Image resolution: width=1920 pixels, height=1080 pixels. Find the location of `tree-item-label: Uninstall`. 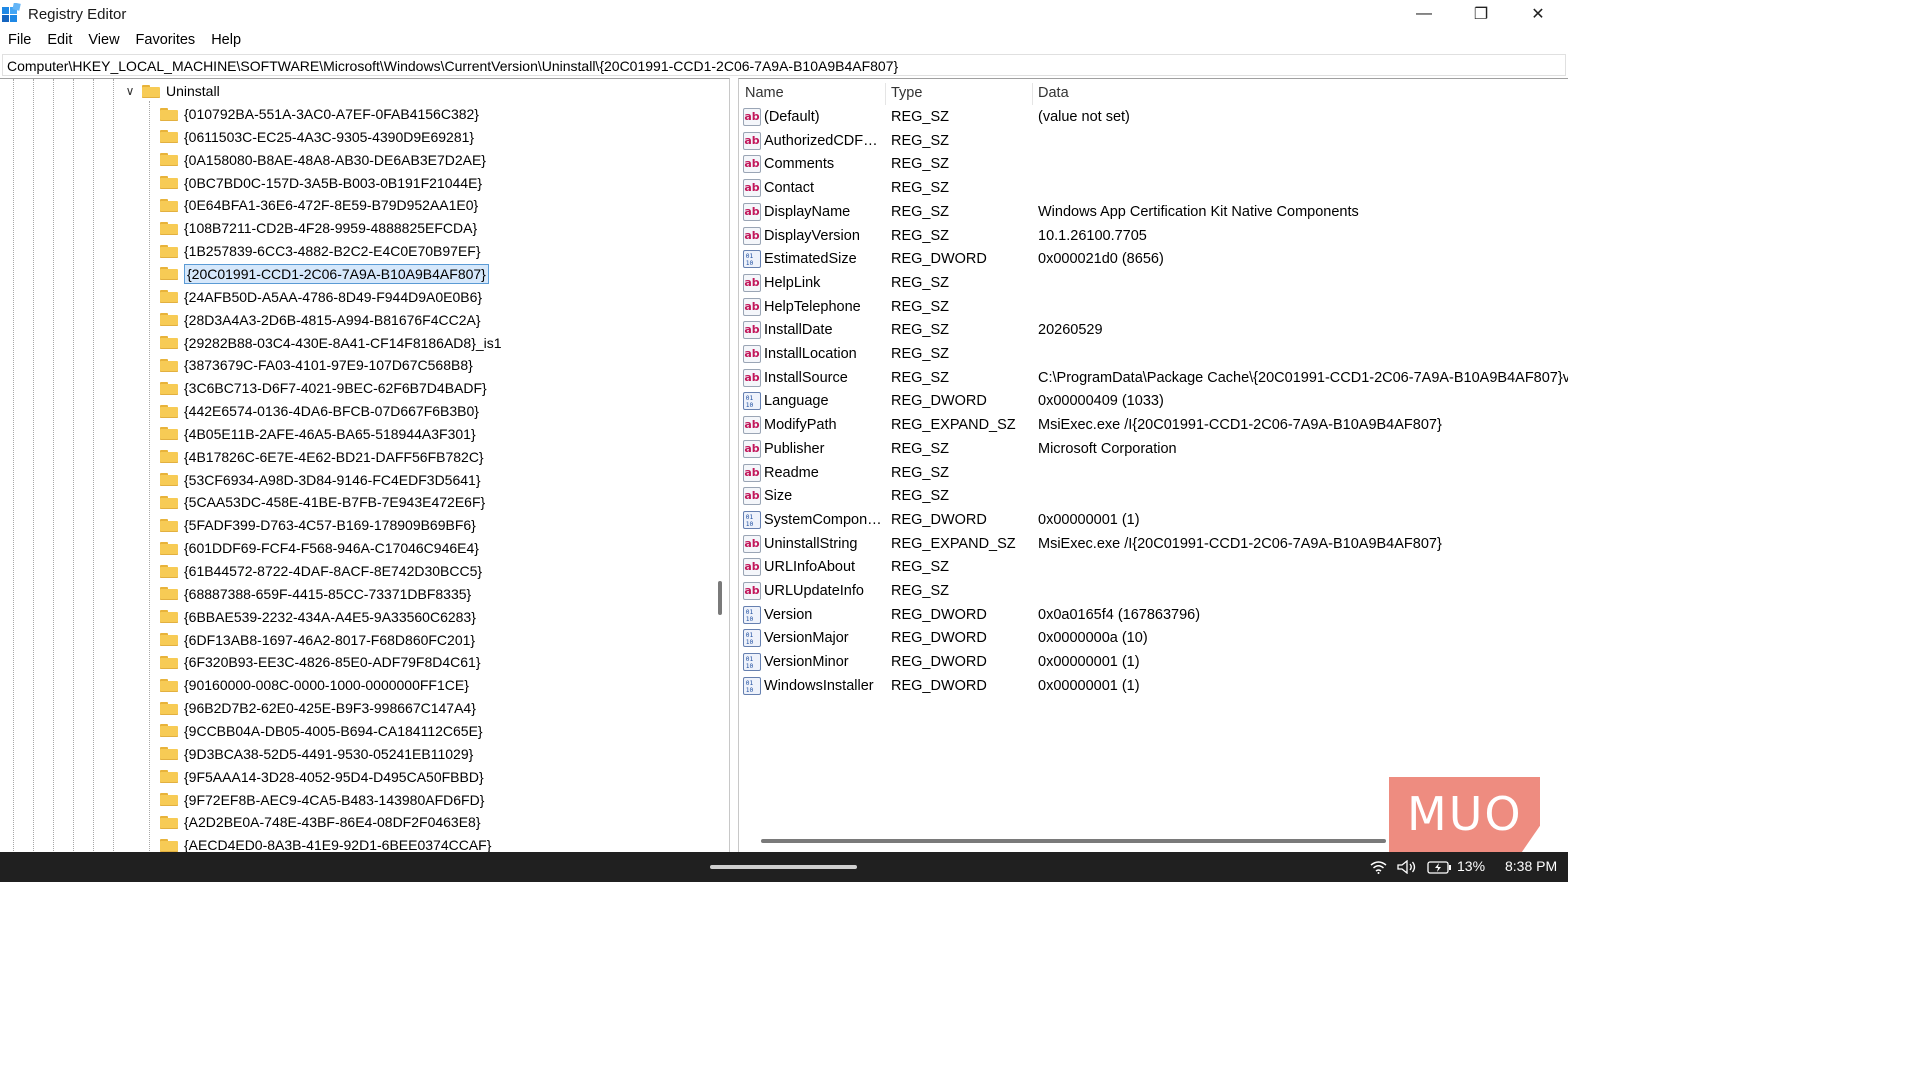

tree-item-label: Uninstall is located at coordinates (193, 91).